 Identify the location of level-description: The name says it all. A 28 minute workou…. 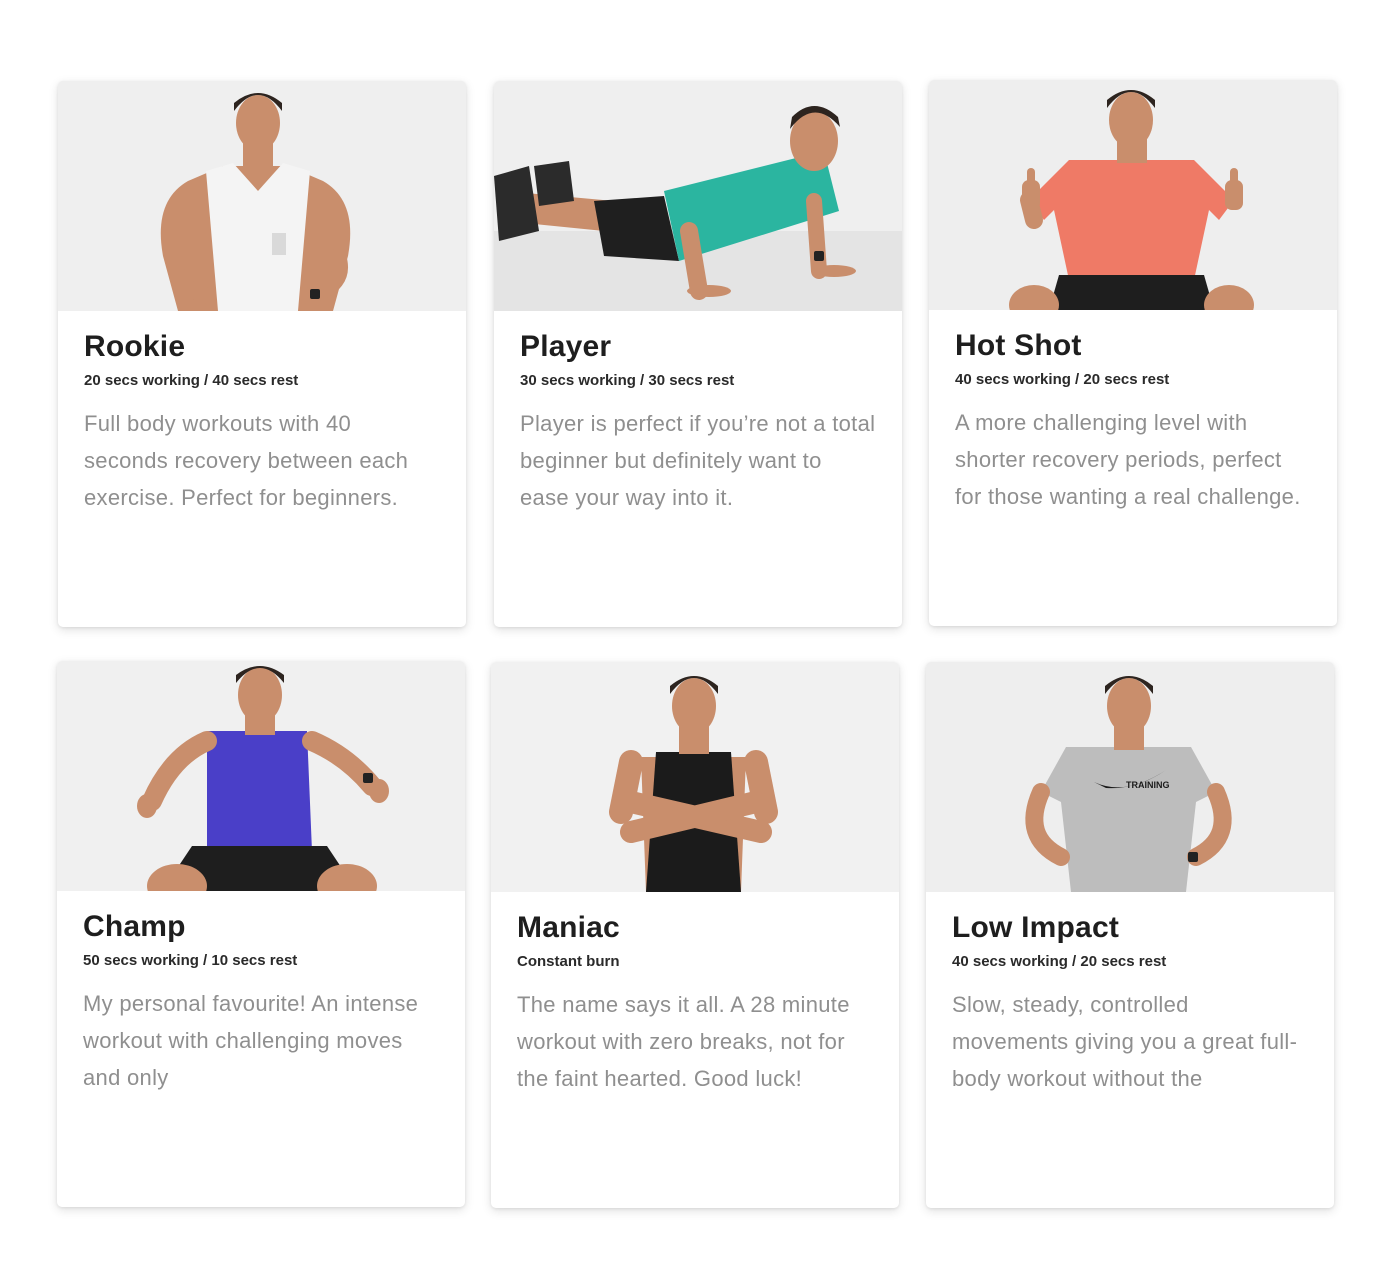
(683, 1041).